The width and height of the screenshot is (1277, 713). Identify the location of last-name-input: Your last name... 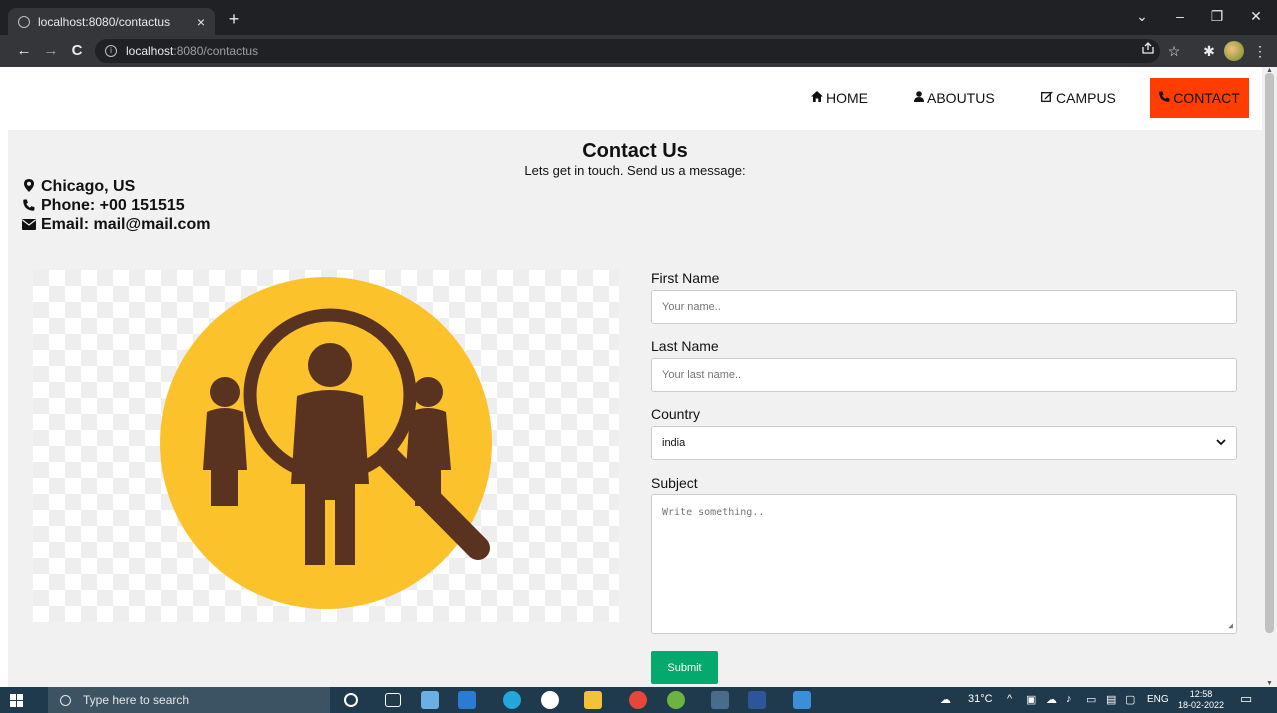
(944, 375).